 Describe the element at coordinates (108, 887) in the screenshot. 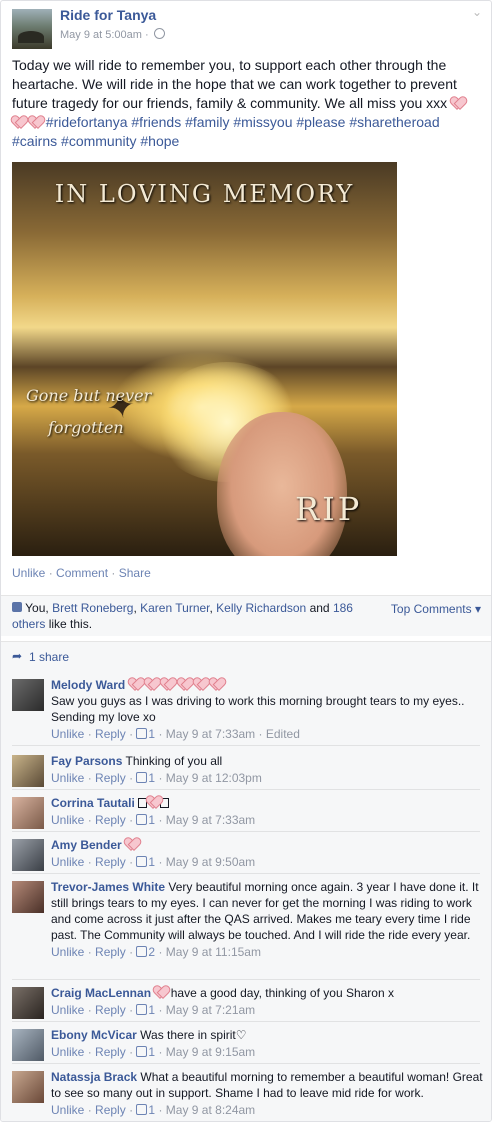

I see `commenter-name: Trevor-James White` at that location.